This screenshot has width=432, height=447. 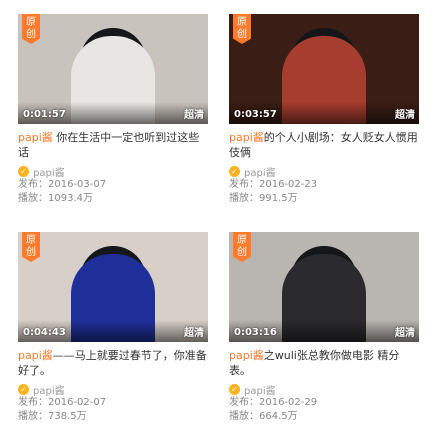 I want to click on publish-date: 2016-02-23, so click(x=288, y=184).